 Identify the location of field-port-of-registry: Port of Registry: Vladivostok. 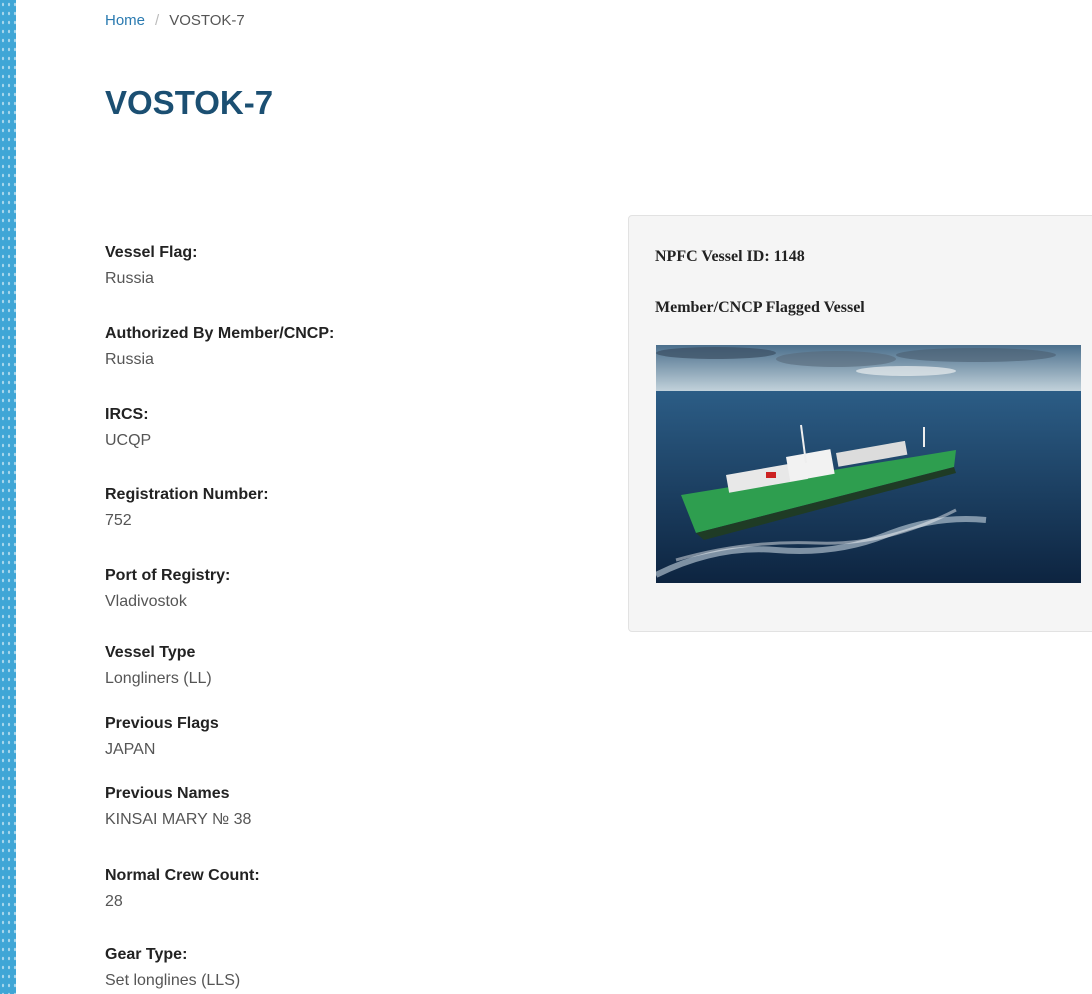
(167, 589).